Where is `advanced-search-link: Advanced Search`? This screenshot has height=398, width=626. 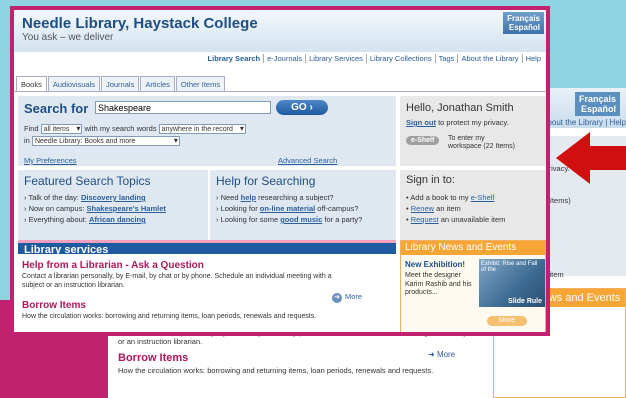
advanced-search-link: Advanced Search is located at coordinates (307, 160).